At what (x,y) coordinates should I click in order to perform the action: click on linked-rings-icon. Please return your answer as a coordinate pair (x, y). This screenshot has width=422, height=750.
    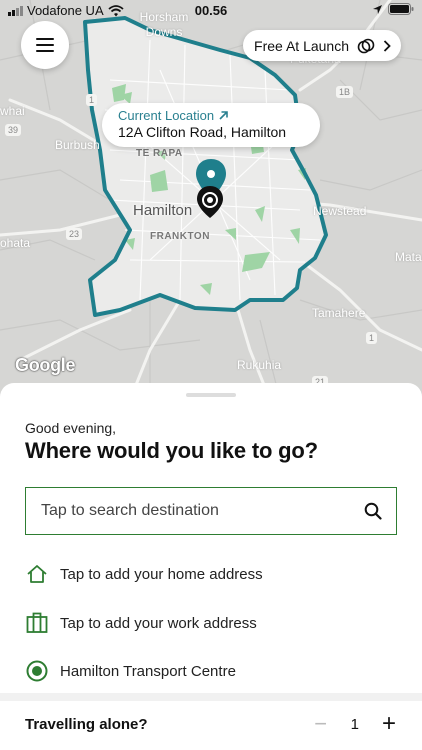
    Looking at the image, I should click on (366, 45).